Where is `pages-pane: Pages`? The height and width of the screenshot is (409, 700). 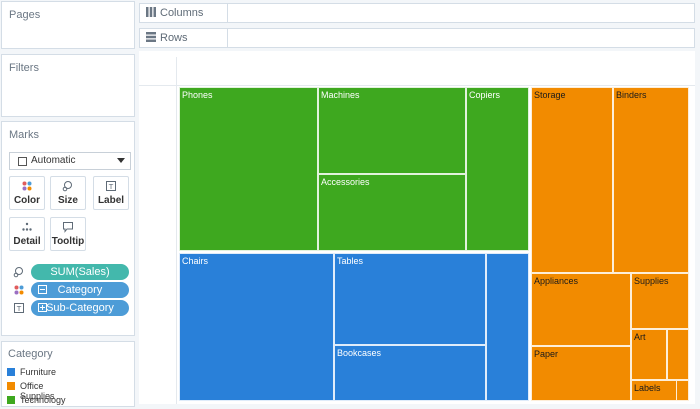
pages-pane: Pages is located at coordinates (68, 25).